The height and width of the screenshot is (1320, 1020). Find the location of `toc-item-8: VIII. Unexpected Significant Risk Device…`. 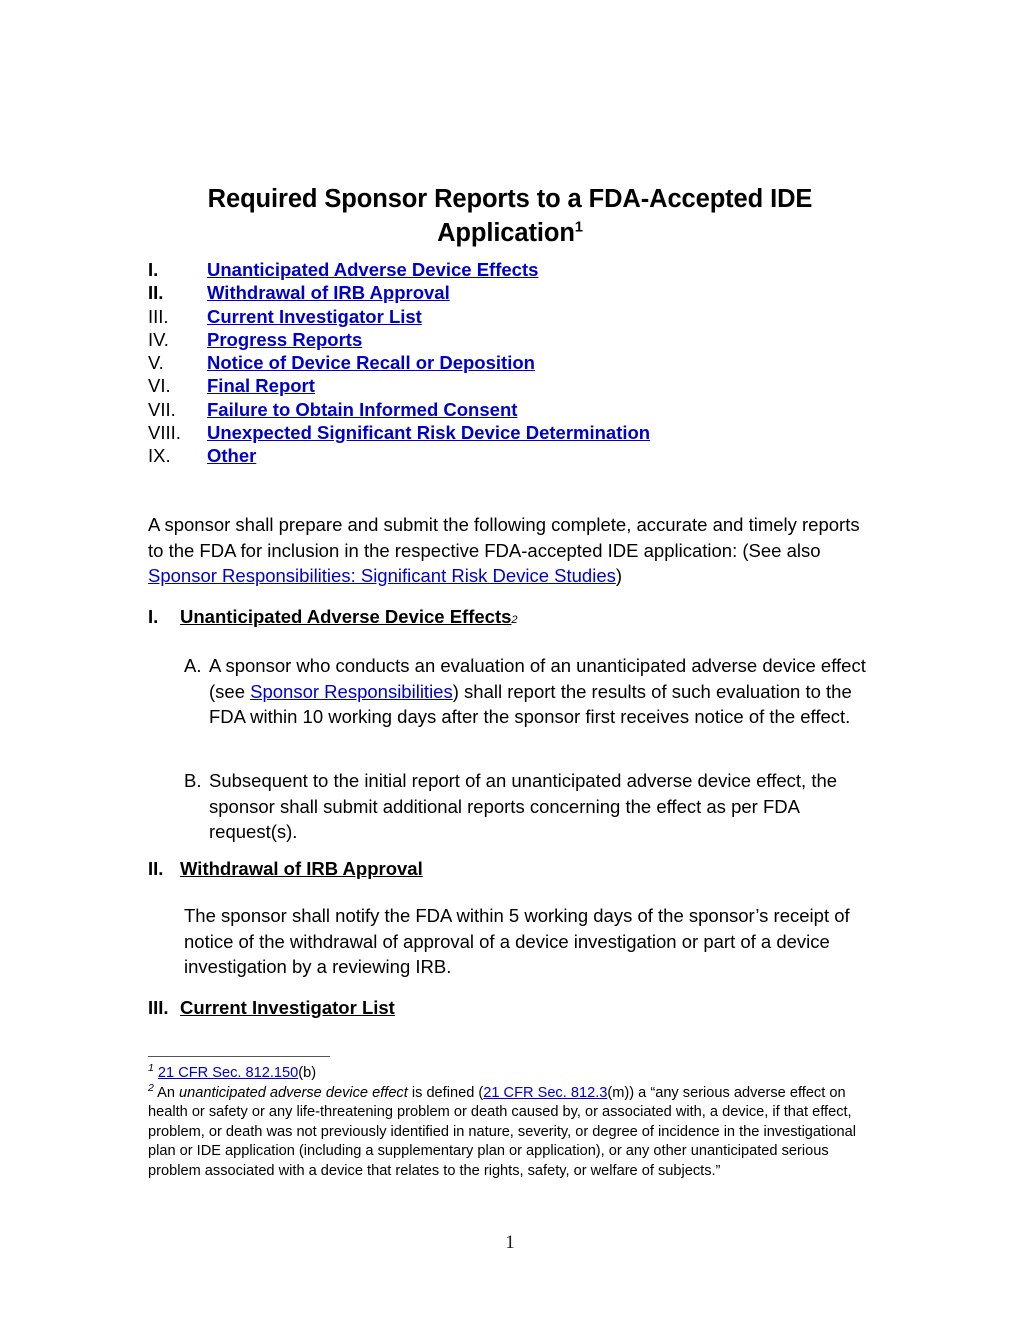

toc-item-8: VIII. Unexpected Significant Risk Device… is located at coordinates (528, 433).